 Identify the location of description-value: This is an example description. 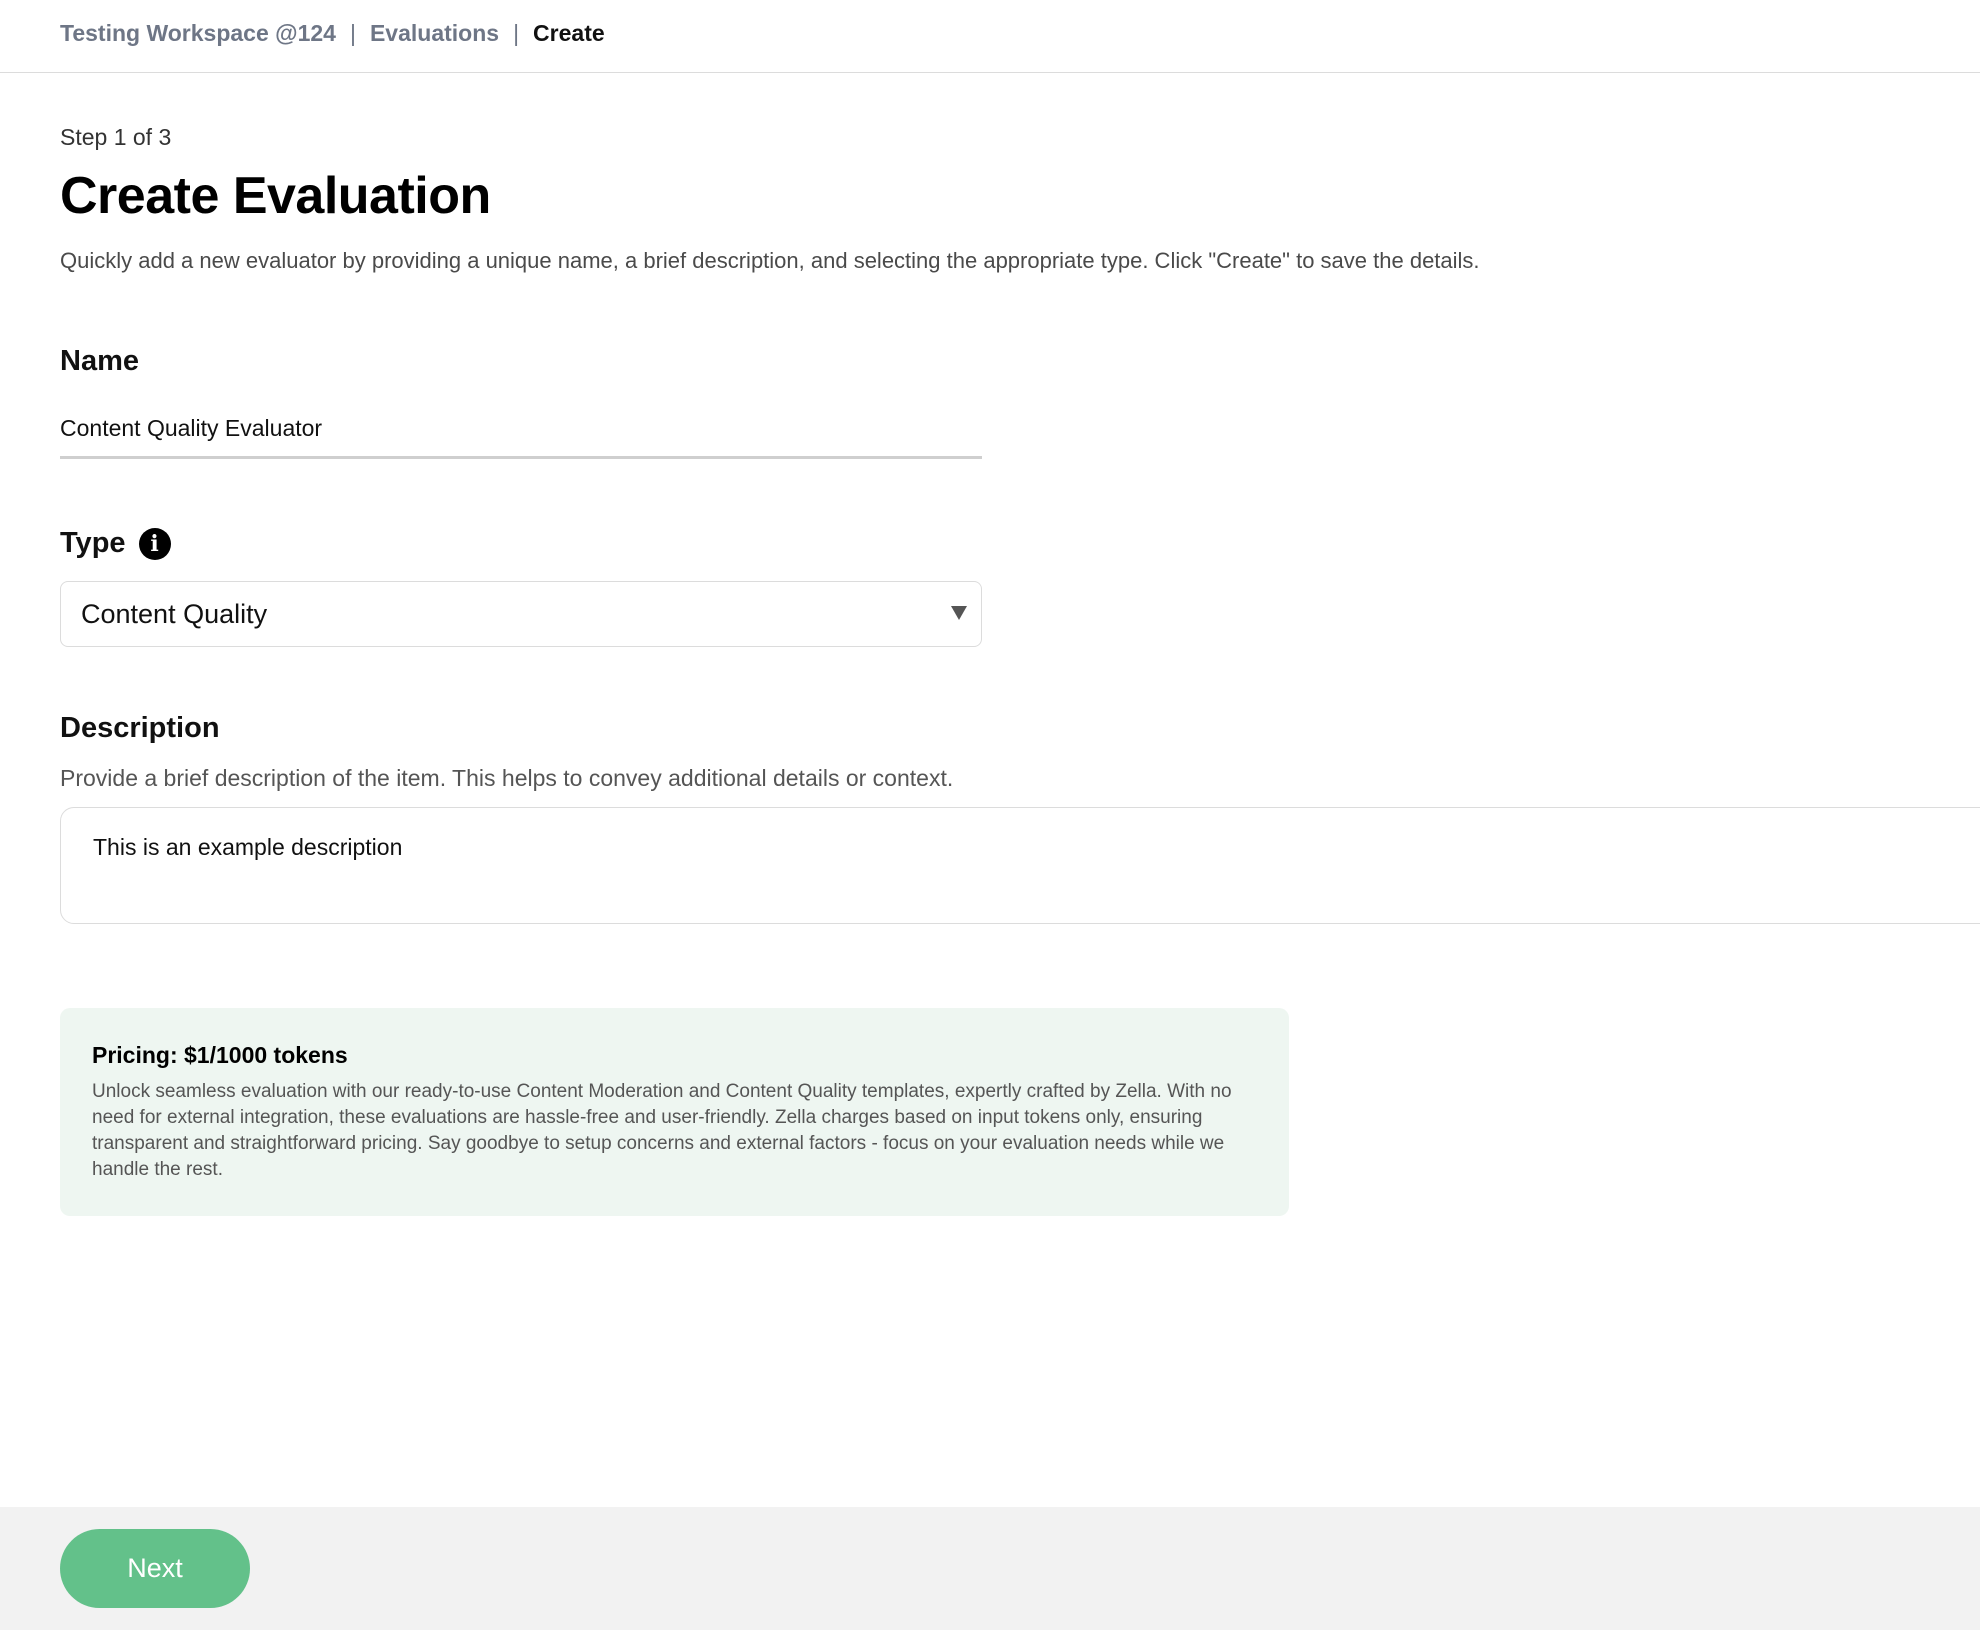
(248, 847).